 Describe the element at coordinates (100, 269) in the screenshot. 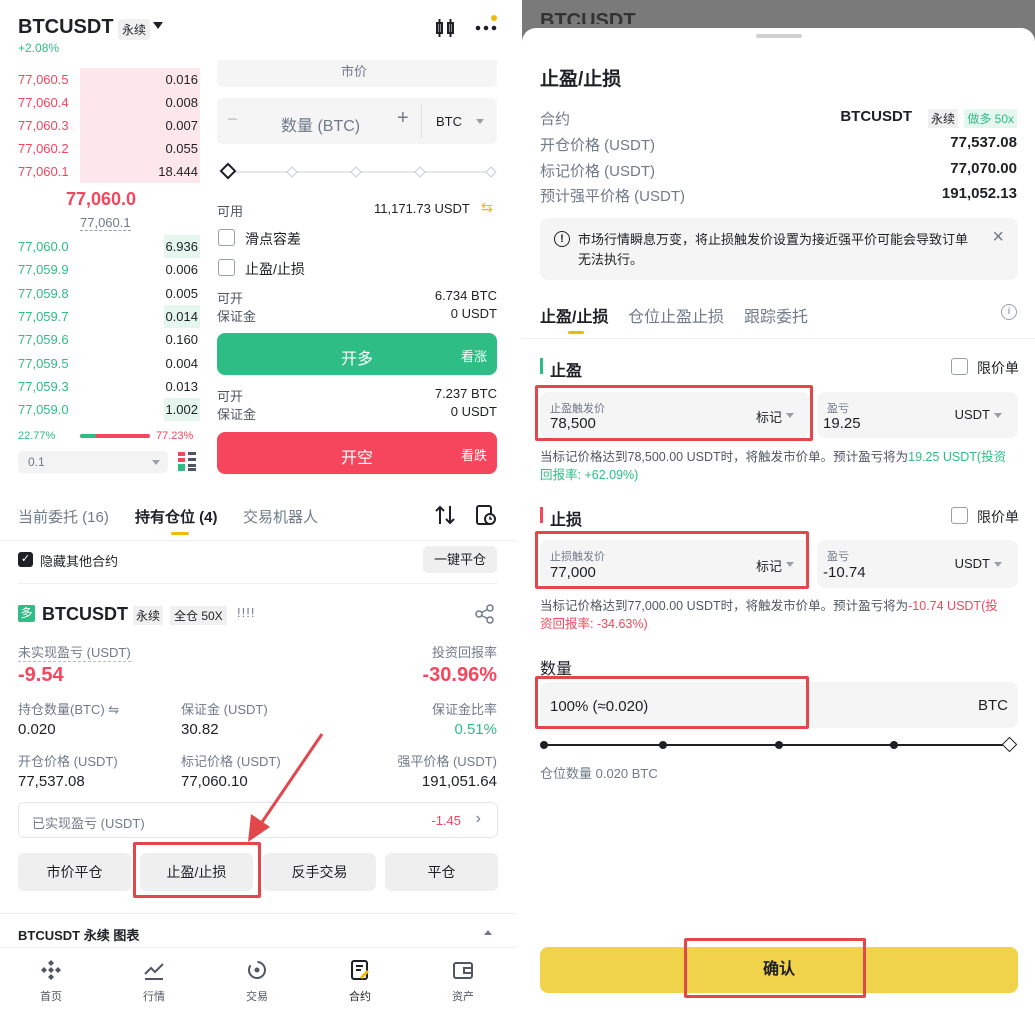

I see `bid-row: 77,059.9 0.006` at that location.